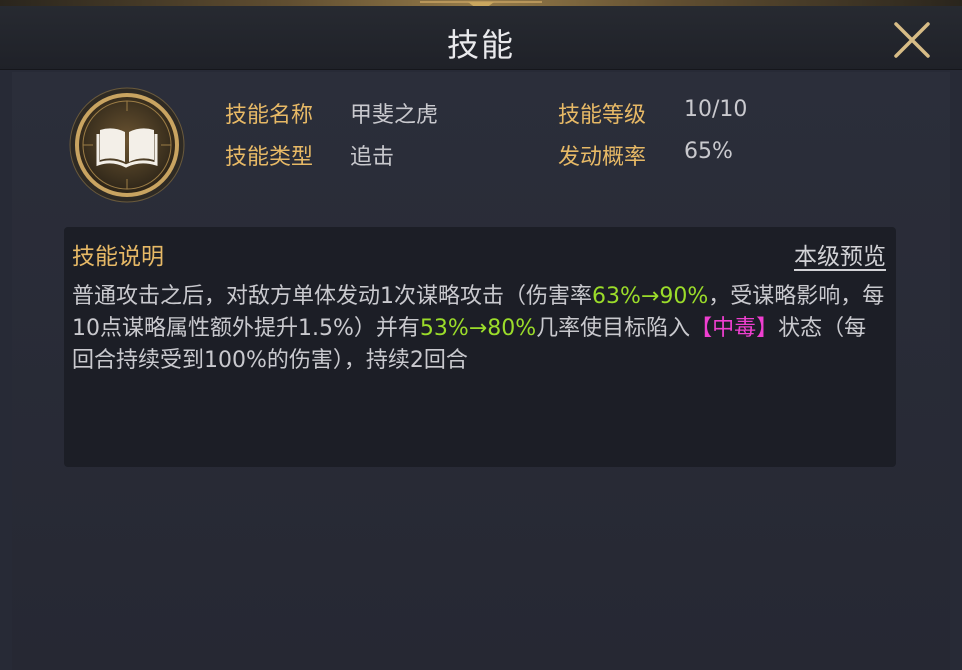 This screenshot has height=670, width=962. Describe the element at coordinates (394, 115) in the screenshot. I see `skill-name-value: 甲斐之虎` at that location.